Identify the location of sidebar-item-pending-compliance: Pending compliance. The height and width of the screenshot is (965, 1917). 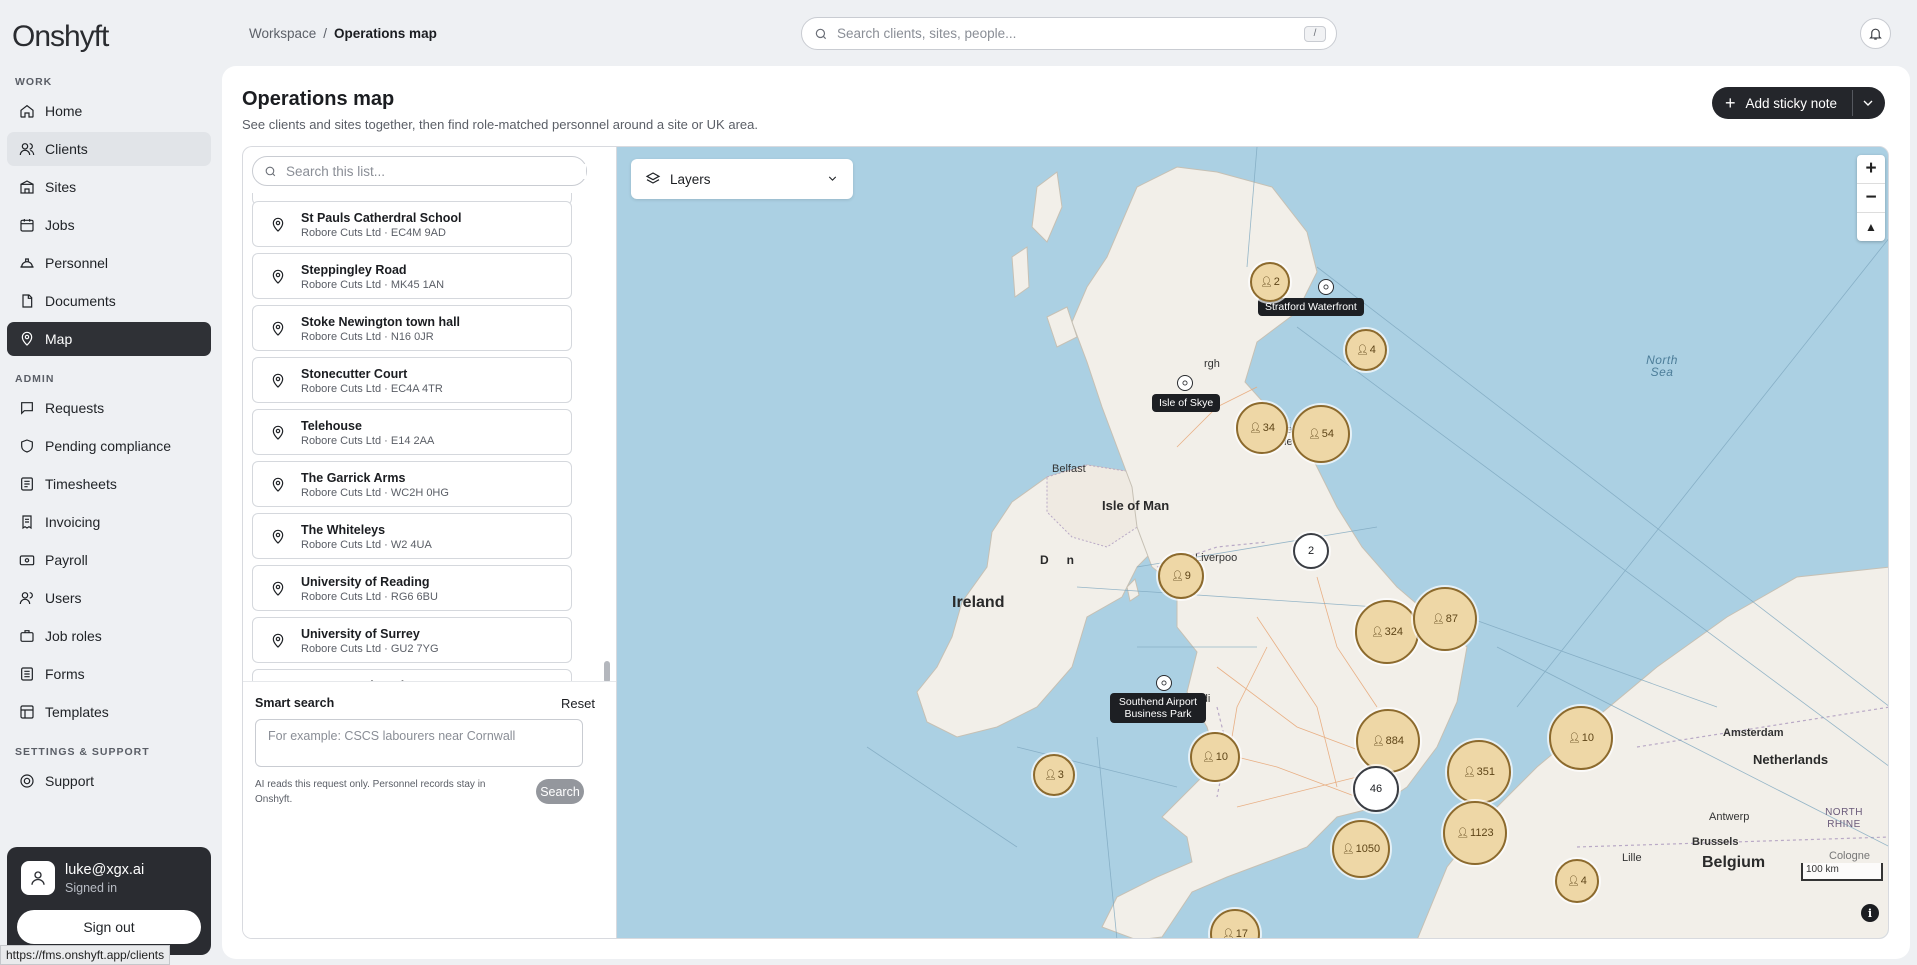
(109, 446).